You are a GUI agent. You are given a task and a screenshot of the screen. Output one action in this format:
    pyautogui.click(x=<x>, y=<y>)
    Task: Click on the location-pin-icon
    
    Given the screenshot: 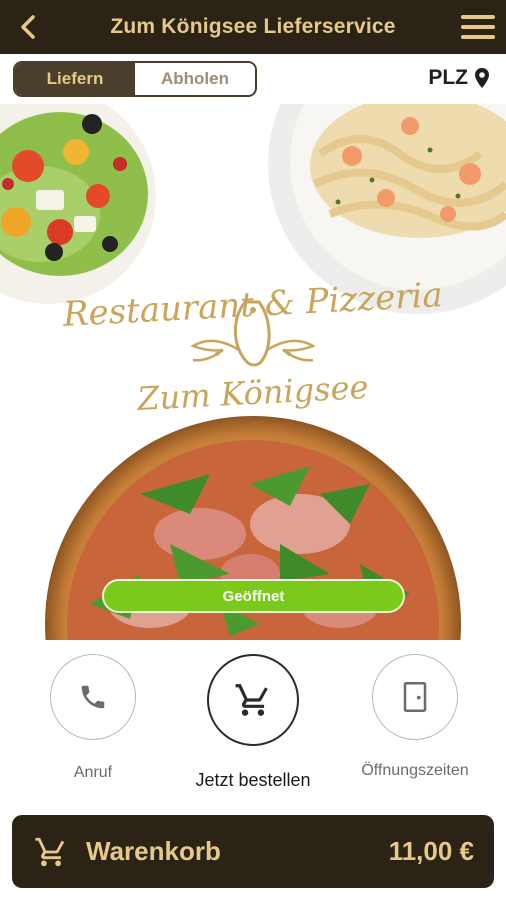 What is the action you would take?
    pyautogui.click(x=482, y=78)
    